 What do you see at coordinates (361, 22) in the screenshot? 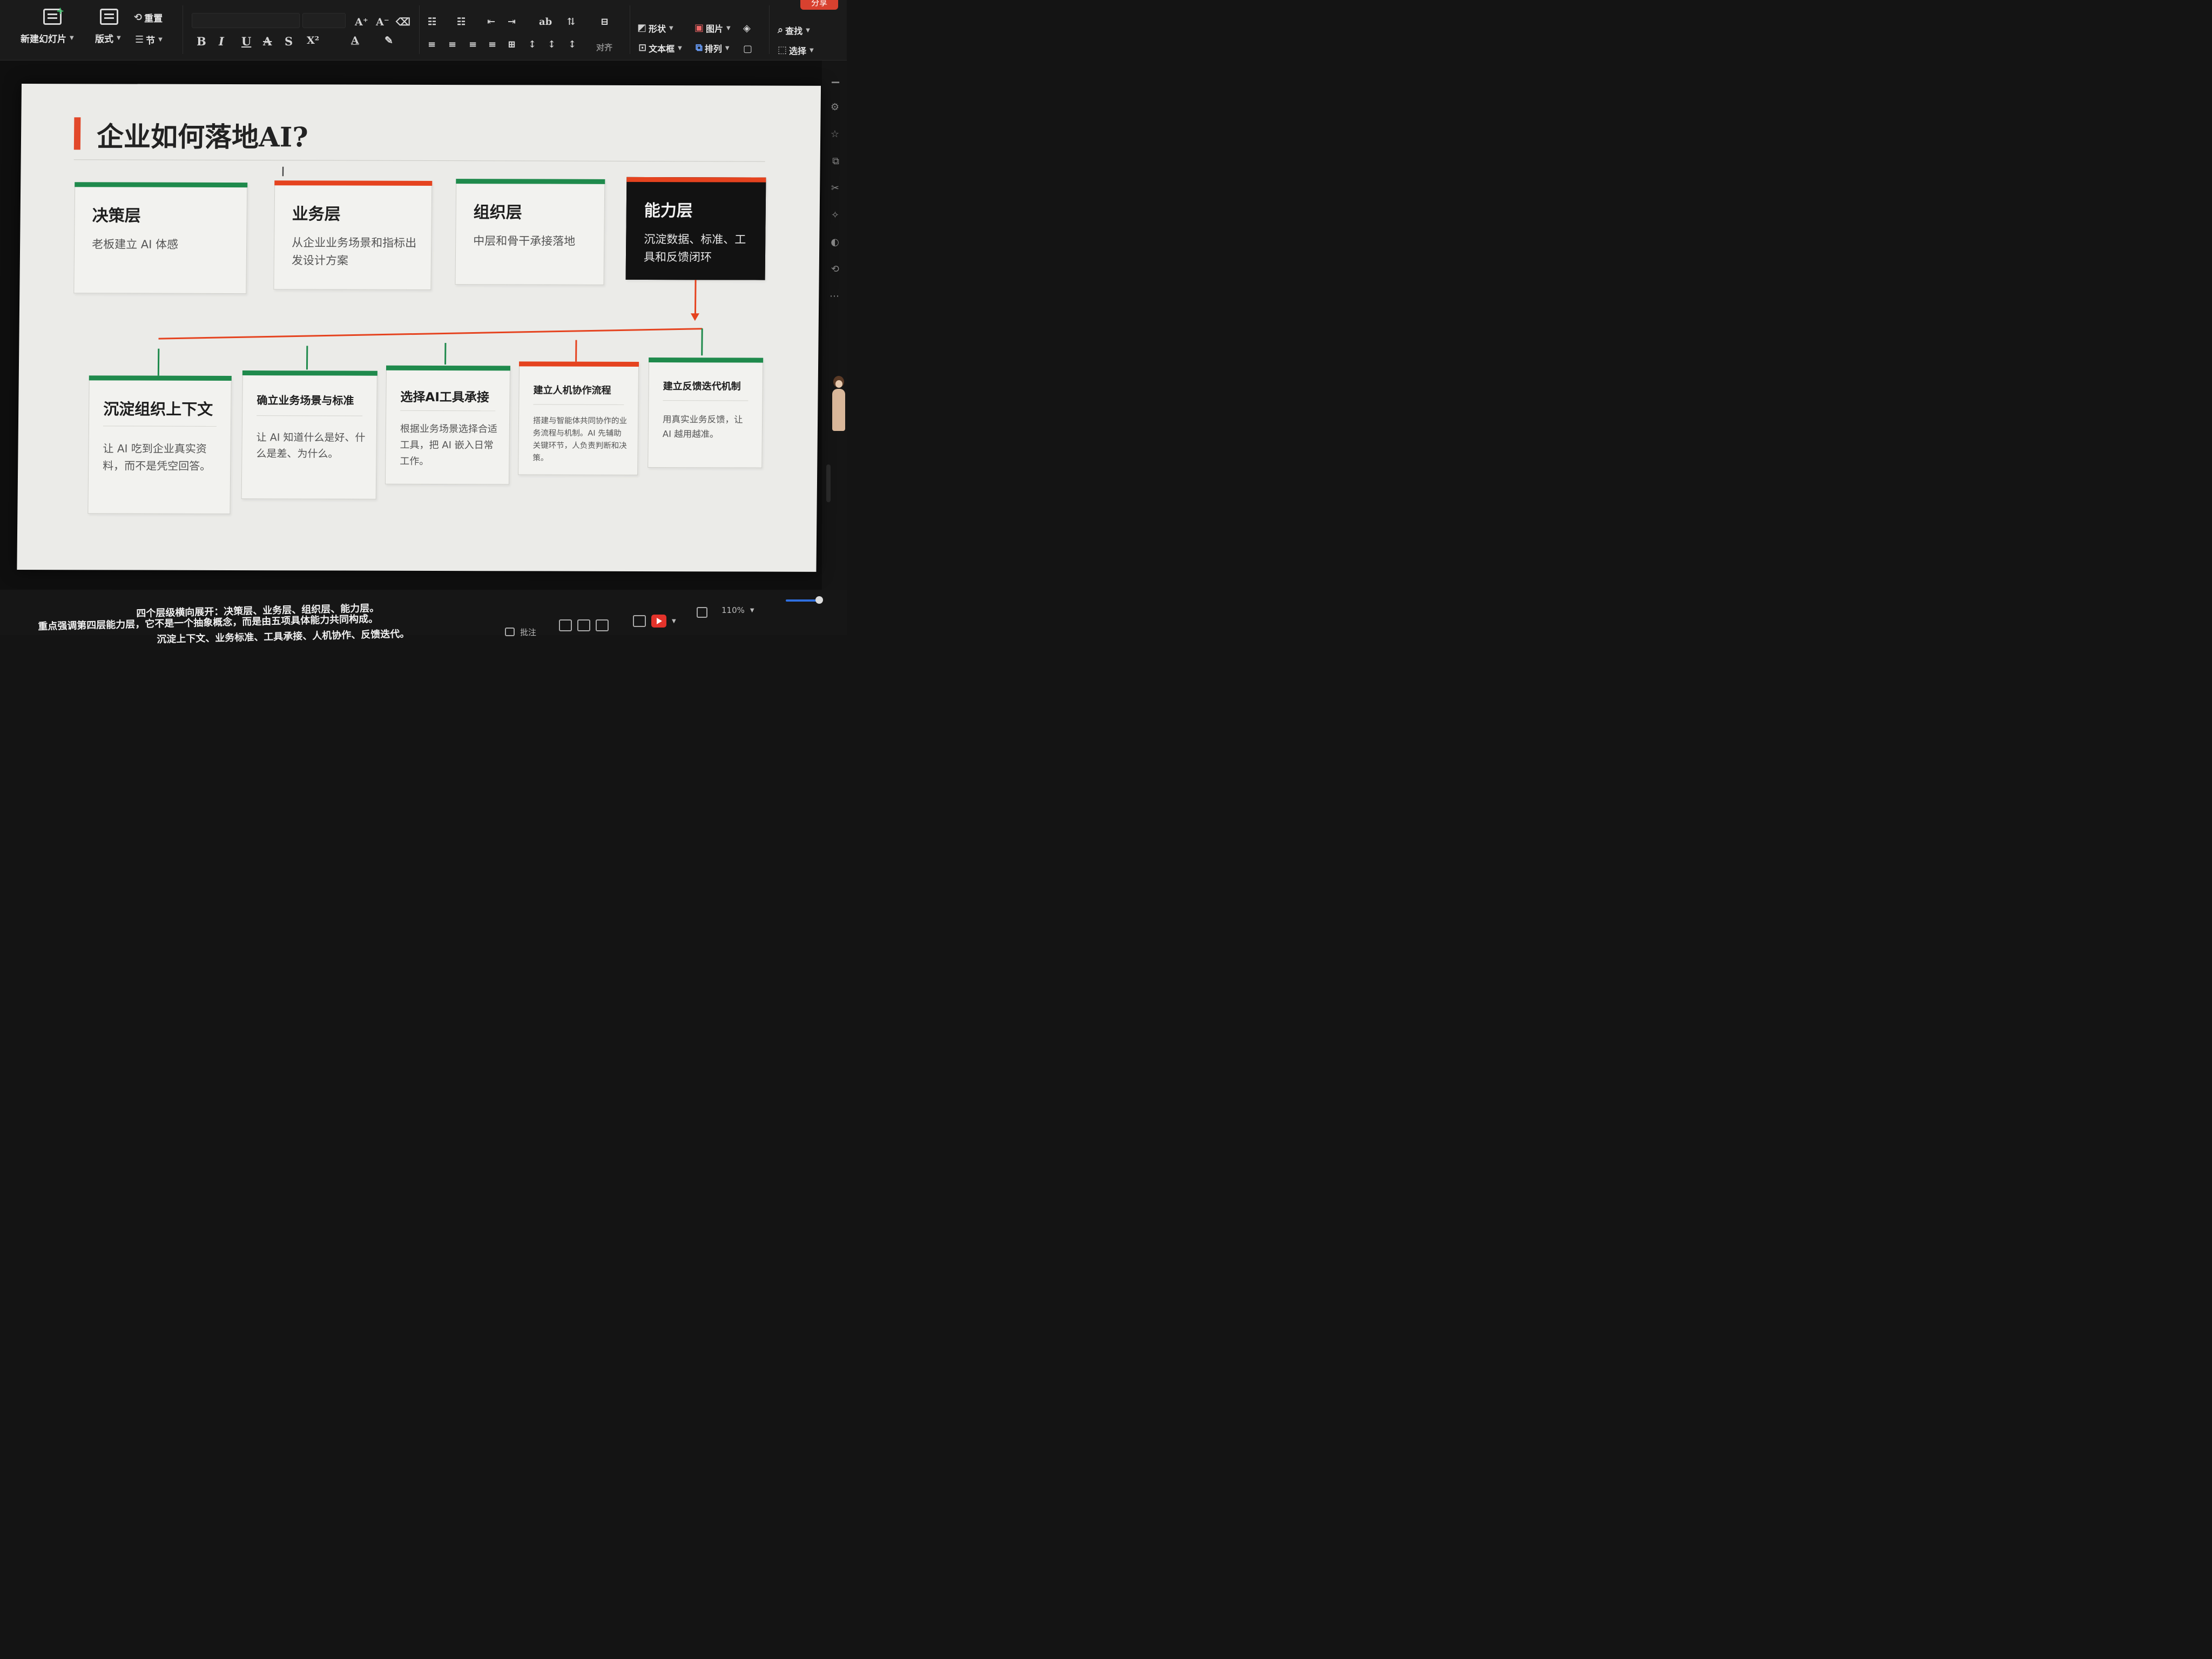
I see `increase-font-icon: A⁺` at bounding box center [361, 22].